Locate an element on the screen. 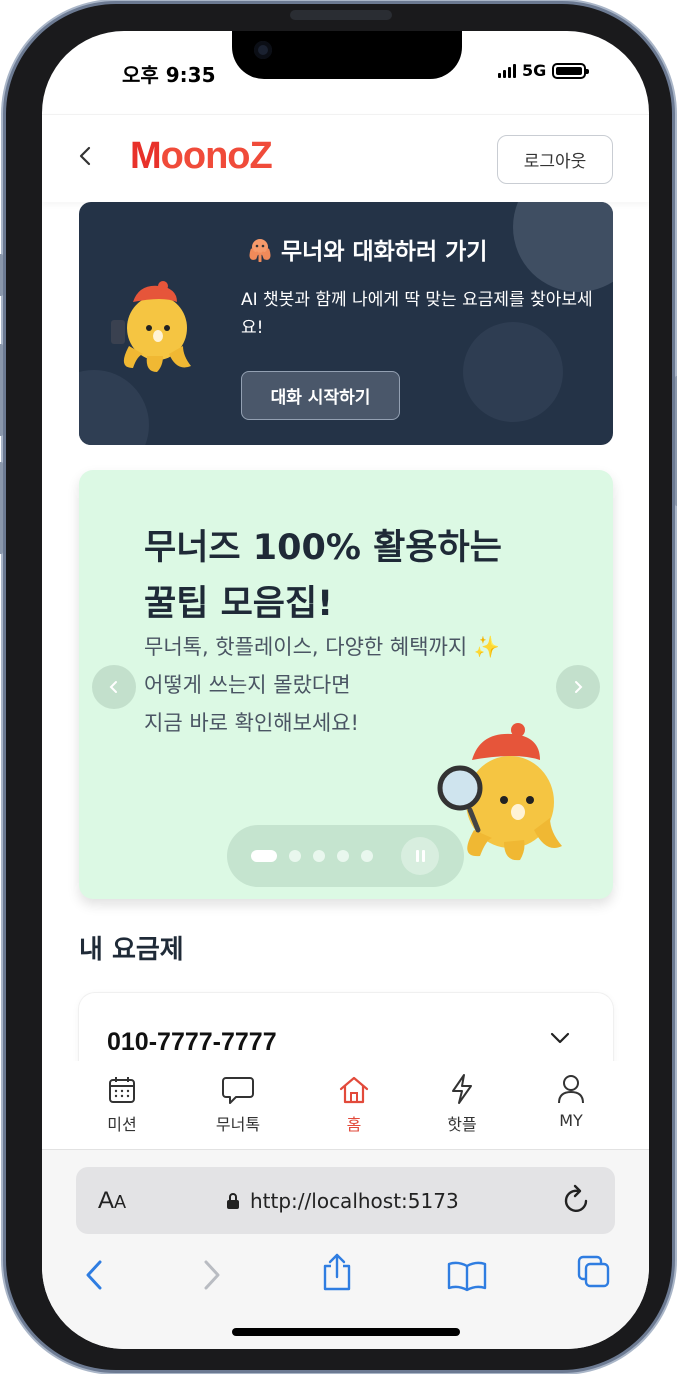 The height and width of the screenshot is (1374, 677). promo-title: 무너즈 100% 활용하는 꿀팁 모음집! is located at coordinates (323, 576).